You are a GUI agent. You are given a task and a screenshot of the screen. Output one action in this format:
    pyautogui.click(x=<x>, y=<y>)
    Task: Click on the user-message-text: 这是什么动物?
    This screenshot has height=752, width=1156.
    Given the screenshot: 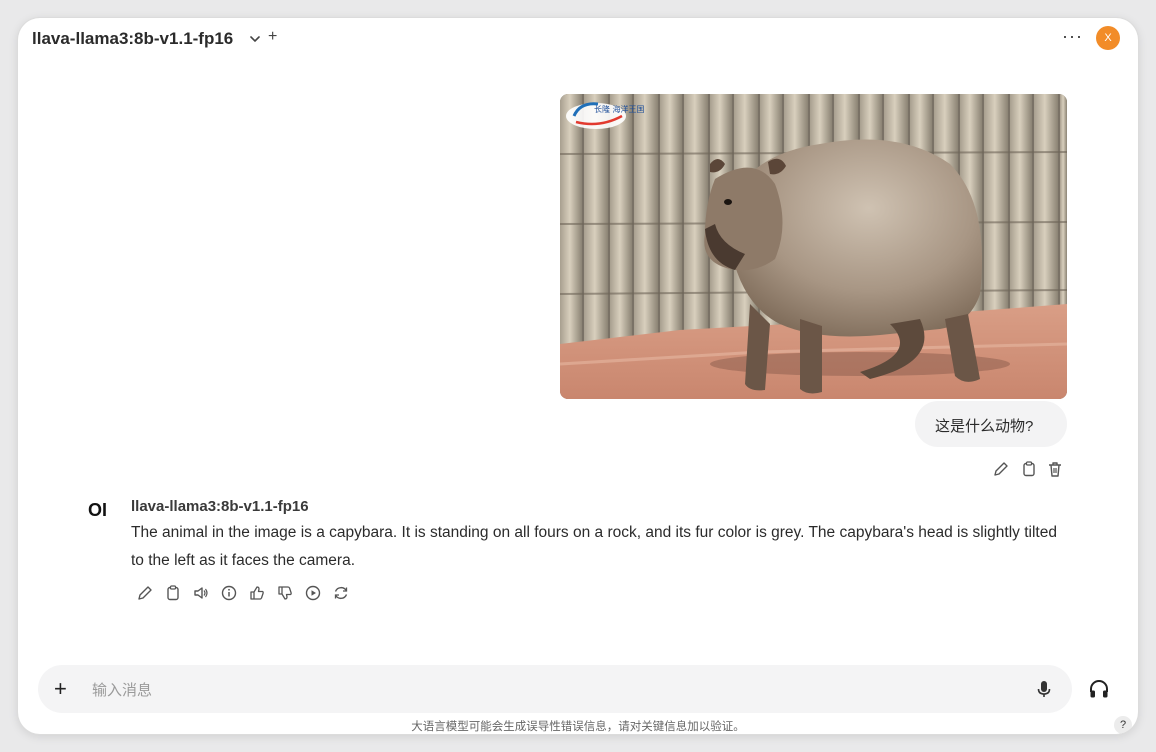 What is the action you would take?
    pyautogui.click(x=984, y=426)
    